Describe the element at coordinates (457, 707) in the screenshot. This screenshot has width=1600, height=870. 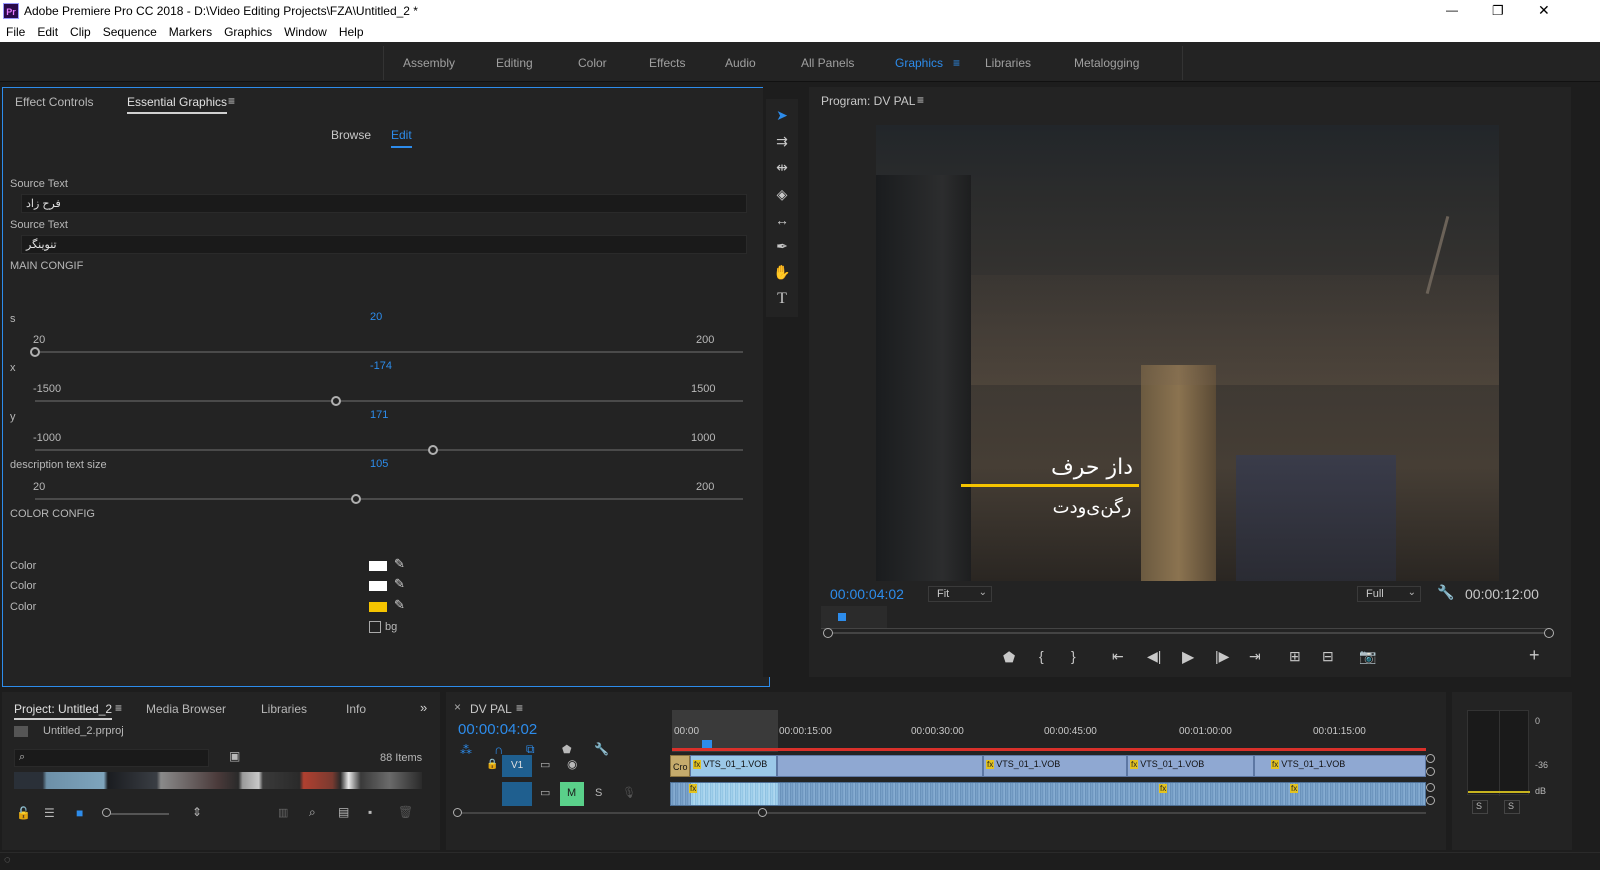
I see `close-sequence-button: ×` at that location.